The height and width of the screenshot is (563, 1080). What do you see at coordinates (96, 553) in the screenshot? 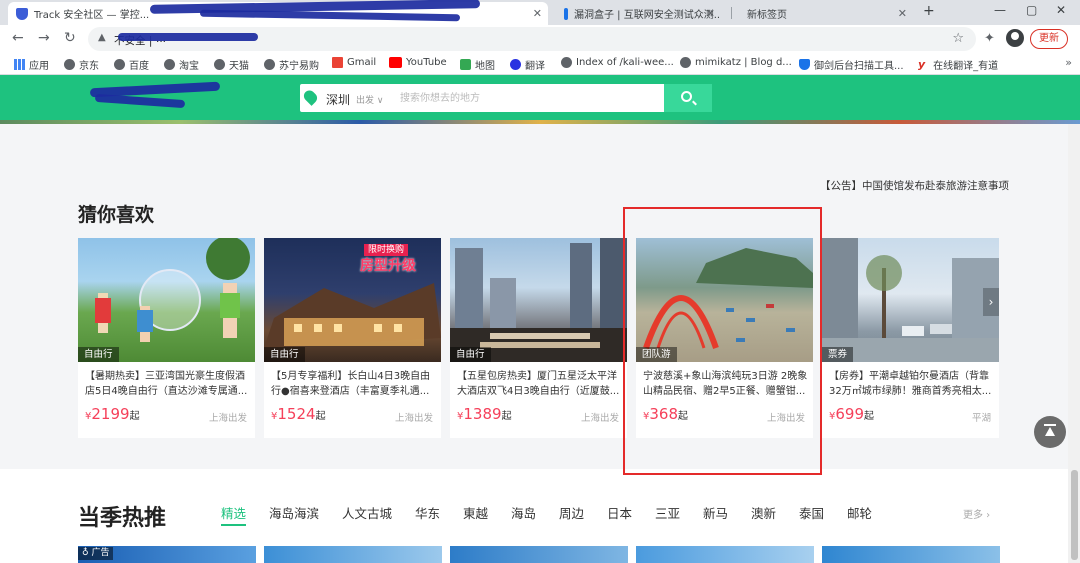
I see `ad-badge: ♁ 广告` at bounding box center [96, 553].